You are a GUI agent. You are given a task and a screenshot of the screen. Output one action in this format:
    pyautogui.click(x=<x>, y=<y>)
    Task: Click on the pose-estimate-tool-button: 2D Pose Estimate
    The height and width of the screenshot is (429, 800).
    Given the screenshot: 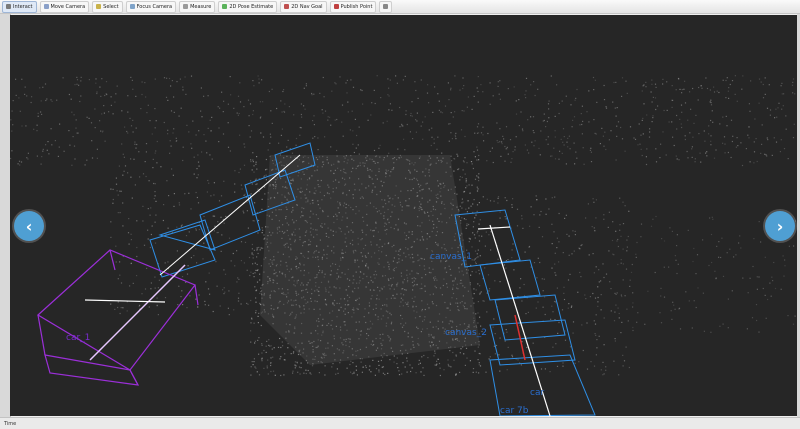 What is the action you would take?
    pyautogui.click(x=248, y=6)
    